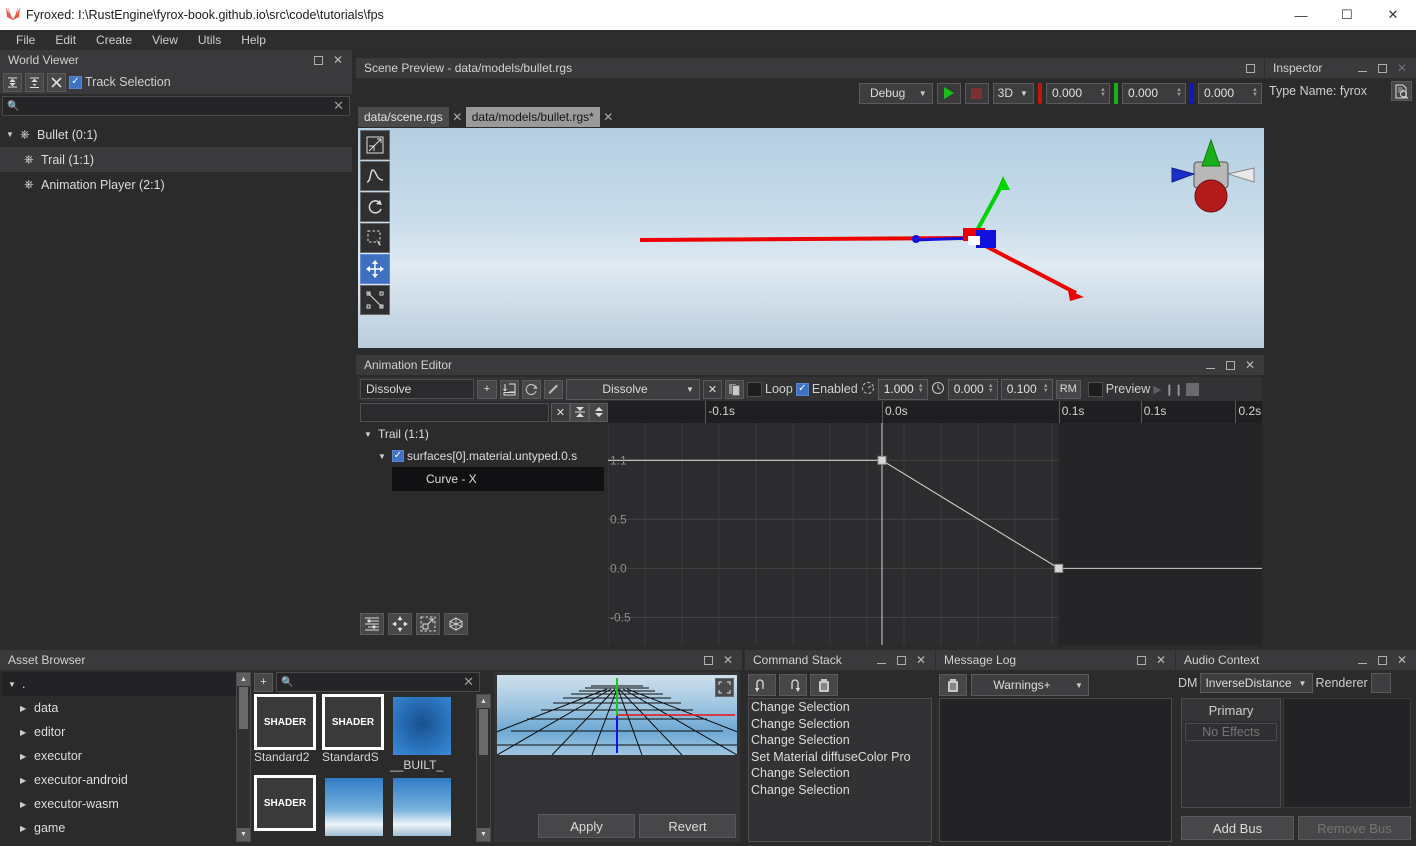 This screenshot has width=1416, height=846. I want to click on root-motion-button: RM, so click(1068, 389).